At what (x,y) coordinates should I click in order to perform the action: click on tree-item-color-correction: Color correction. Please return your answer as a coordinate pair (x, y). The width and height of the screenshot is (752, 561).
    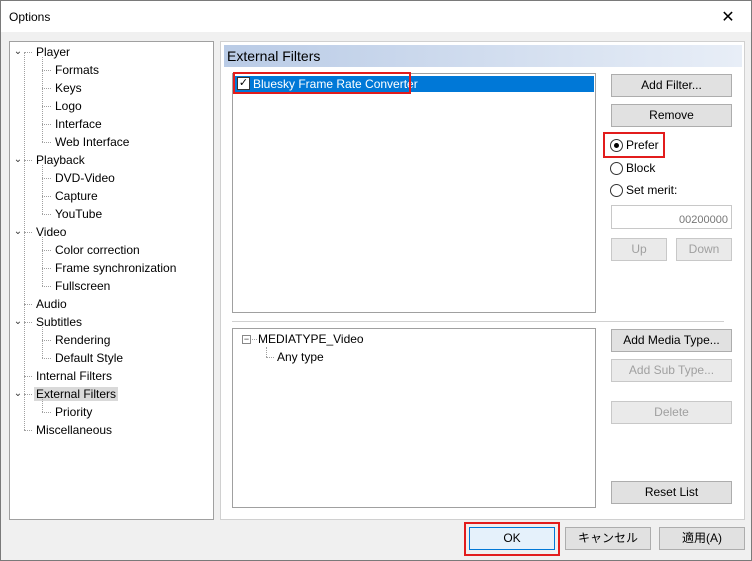
    Looking at the image, I should click on (97, 250).